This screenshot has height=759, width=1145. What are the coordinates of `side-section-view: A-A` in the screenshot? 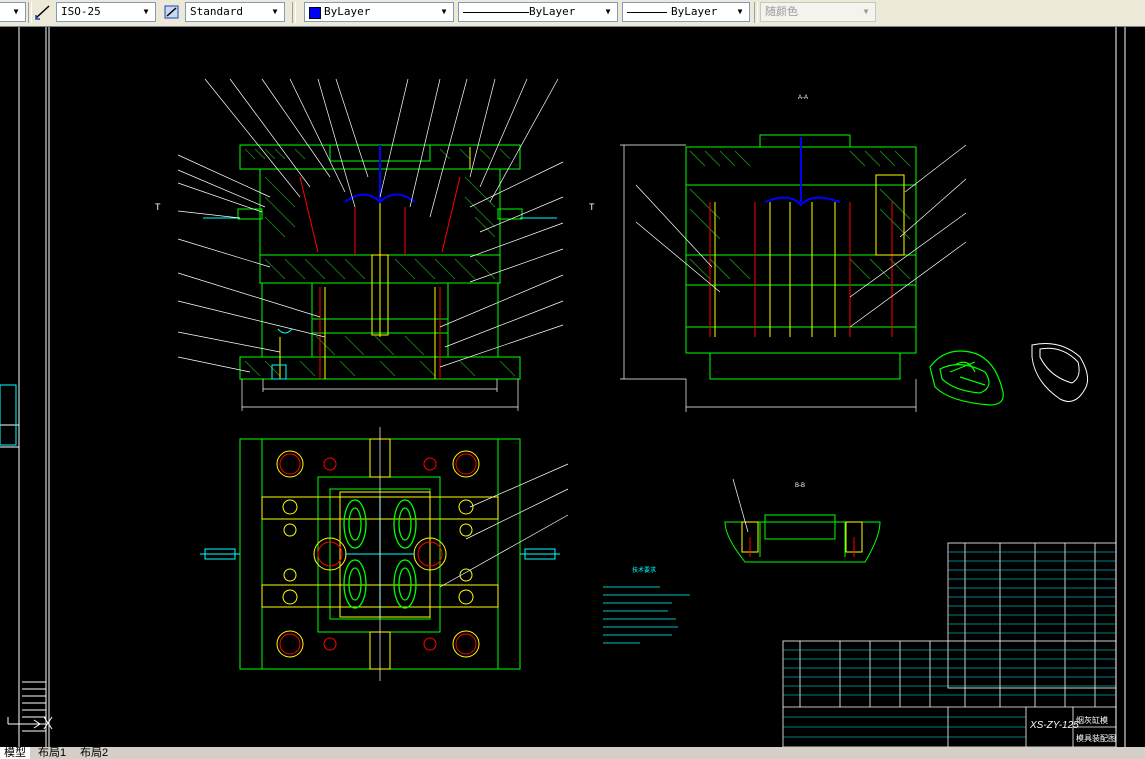 It's located at (793, 253).